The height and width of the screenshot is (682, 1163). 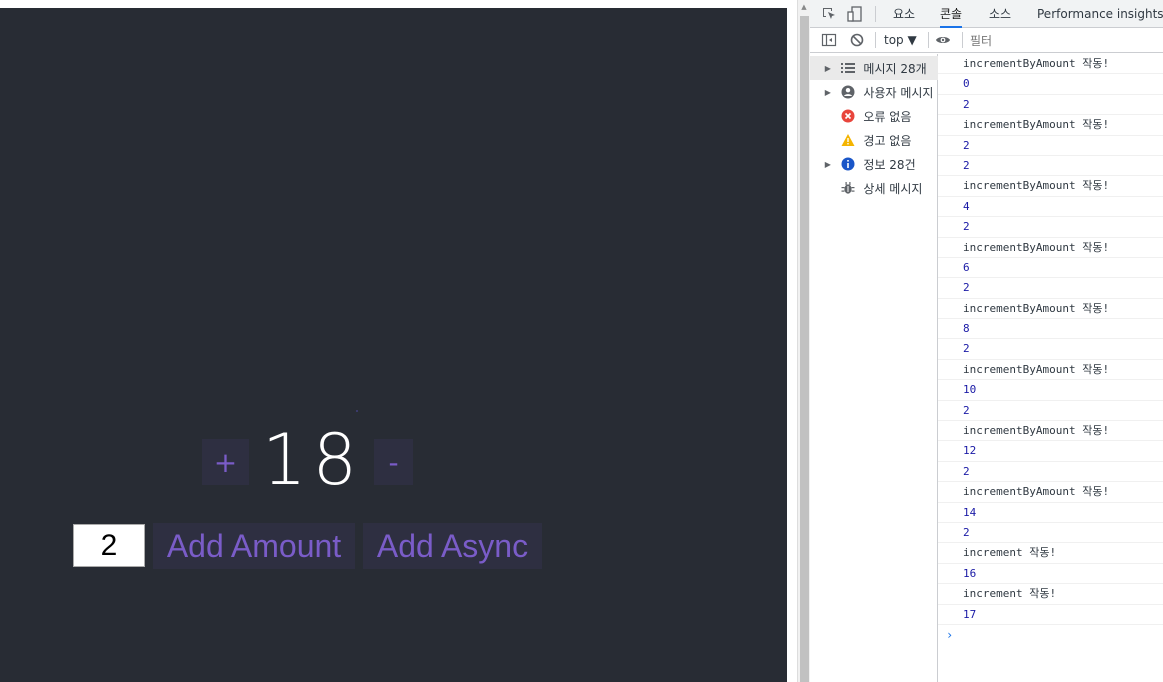 I want to click on tab-performance-insights: Performance insights, so click(x=1100, y=14).